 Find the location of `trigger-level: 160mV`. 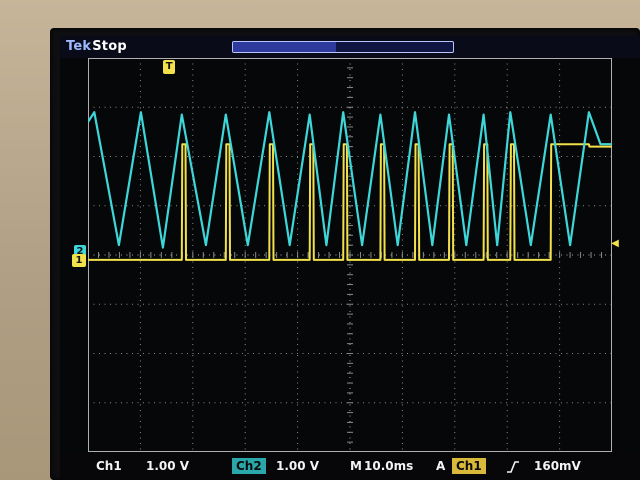

trigger-level: 160mV is located at coordinates (557, 466).